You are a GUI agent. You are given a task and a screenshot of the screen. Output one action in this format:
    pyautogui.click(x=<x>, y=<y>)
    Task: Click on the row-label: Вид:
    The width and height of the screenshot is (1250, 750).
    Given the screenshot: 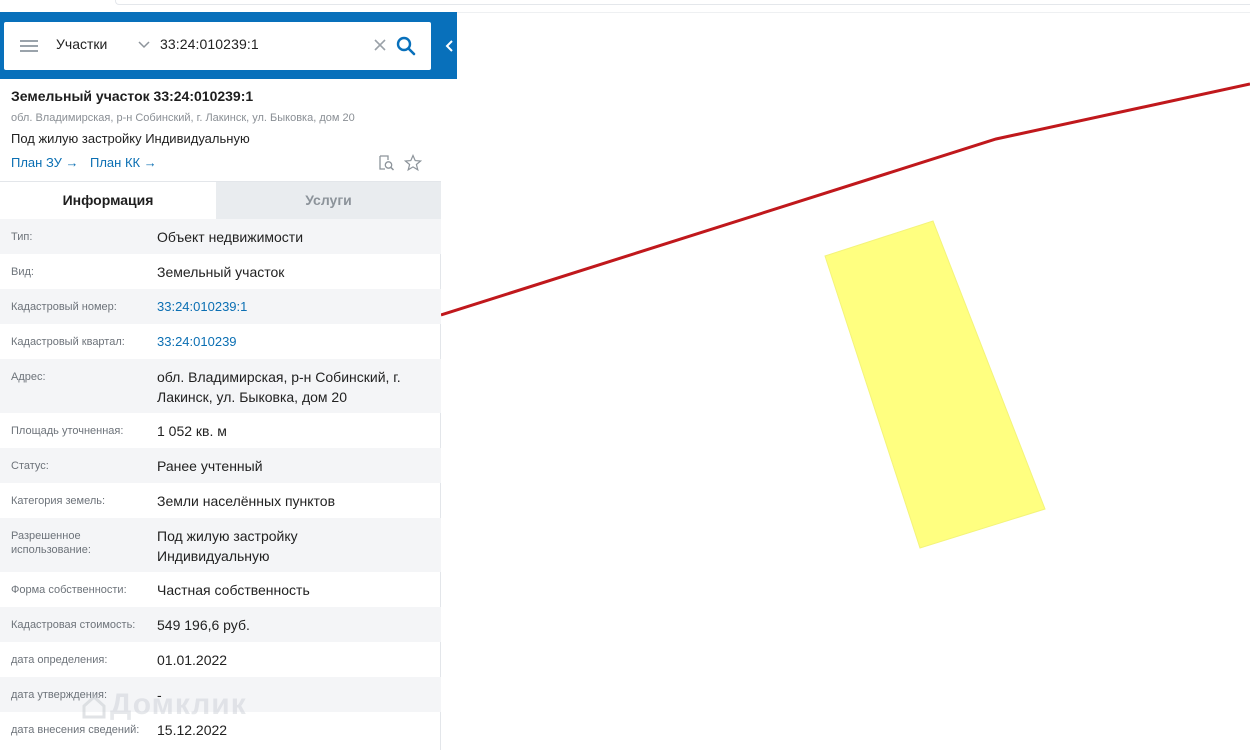 What is the action you would take?
    pyautogui.click(x=22, y=272)
    